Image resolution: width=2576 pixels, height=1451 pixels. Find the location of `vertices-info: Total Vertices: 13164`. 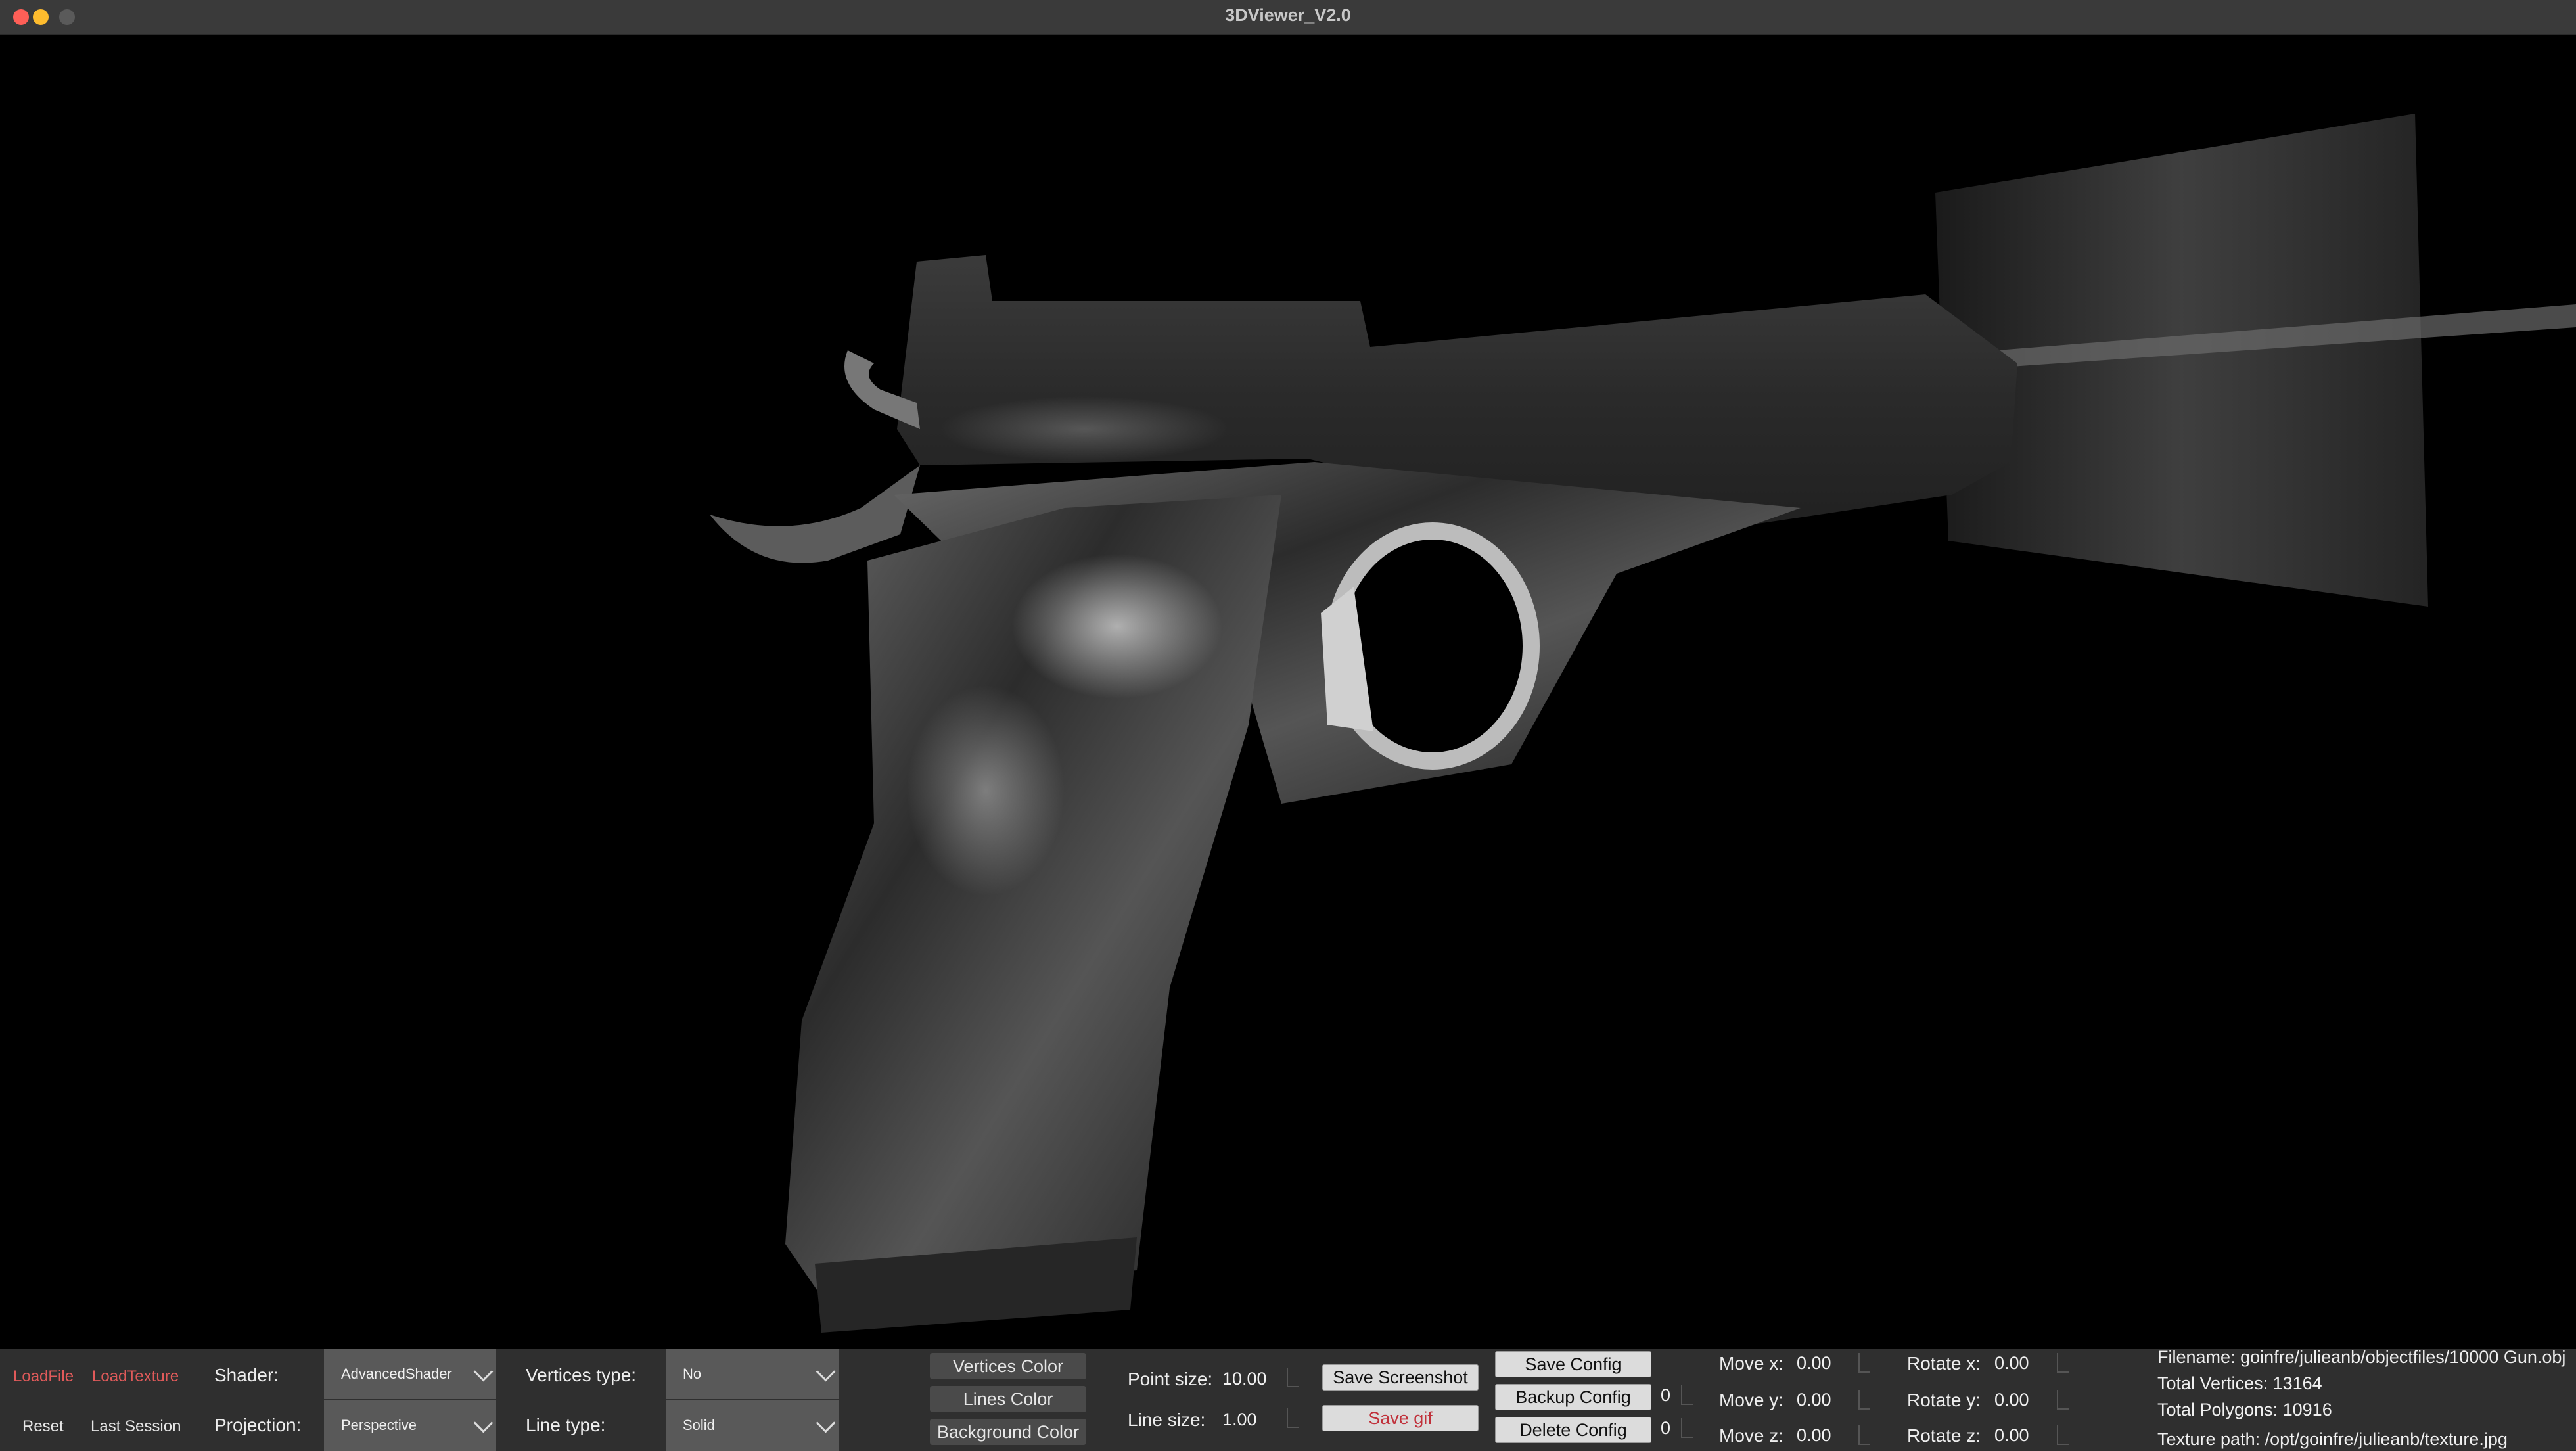

vertices-info: Total Vertices: 13164 is located at coordinates (2239, 1383).